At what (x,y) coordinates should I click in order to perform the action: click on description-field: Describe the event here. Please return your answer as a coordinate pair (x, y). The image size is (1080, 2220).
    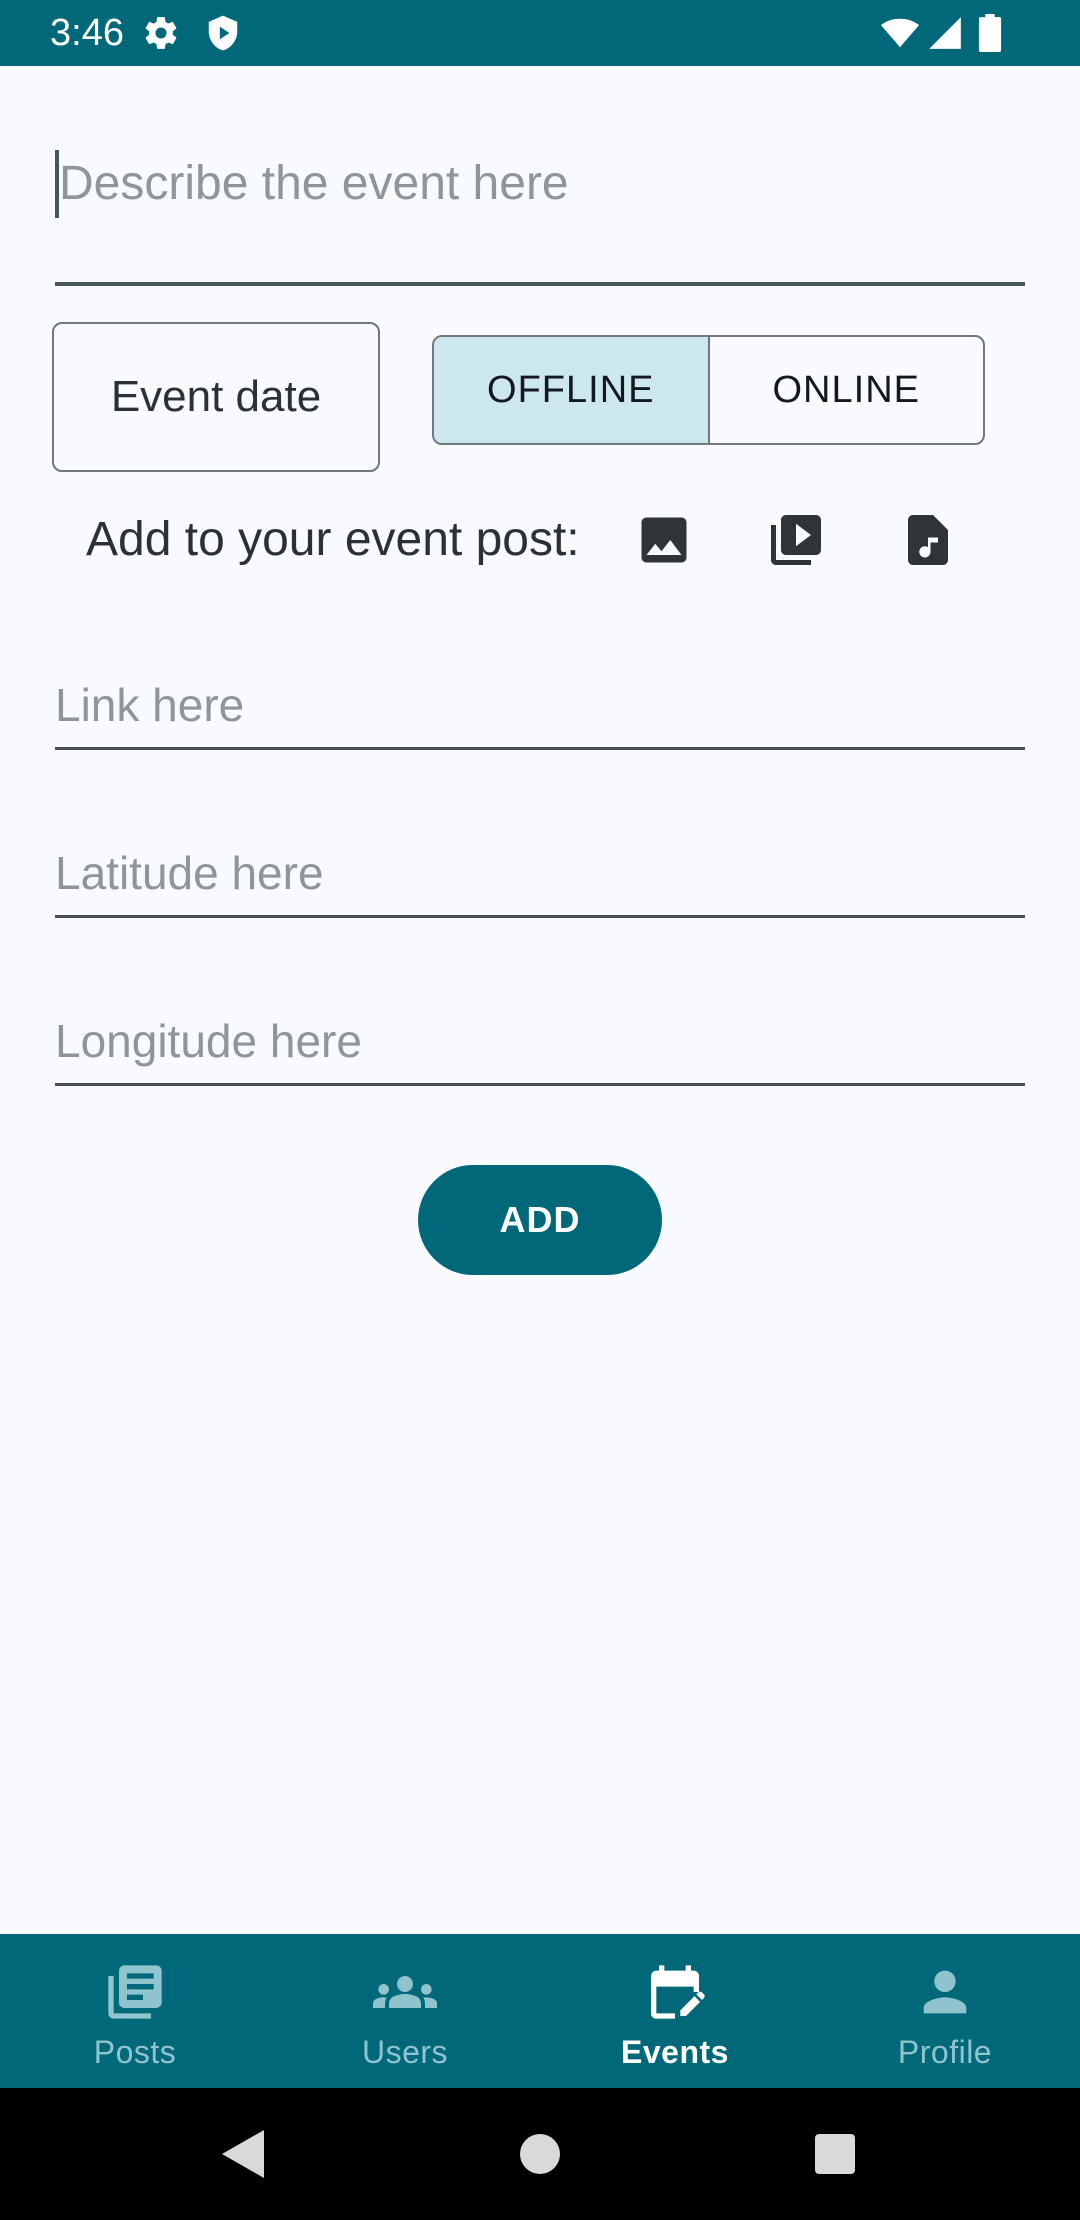
    Looking at the image, I should click on (540, 213).